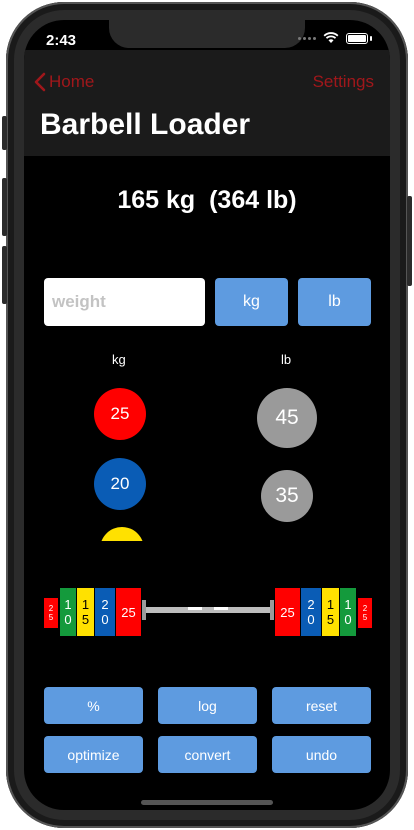  Describe the element at coordinates (207, 103) in the screenshot. I see `navigation-bar: Home Settings Barbell Loader` at that location.